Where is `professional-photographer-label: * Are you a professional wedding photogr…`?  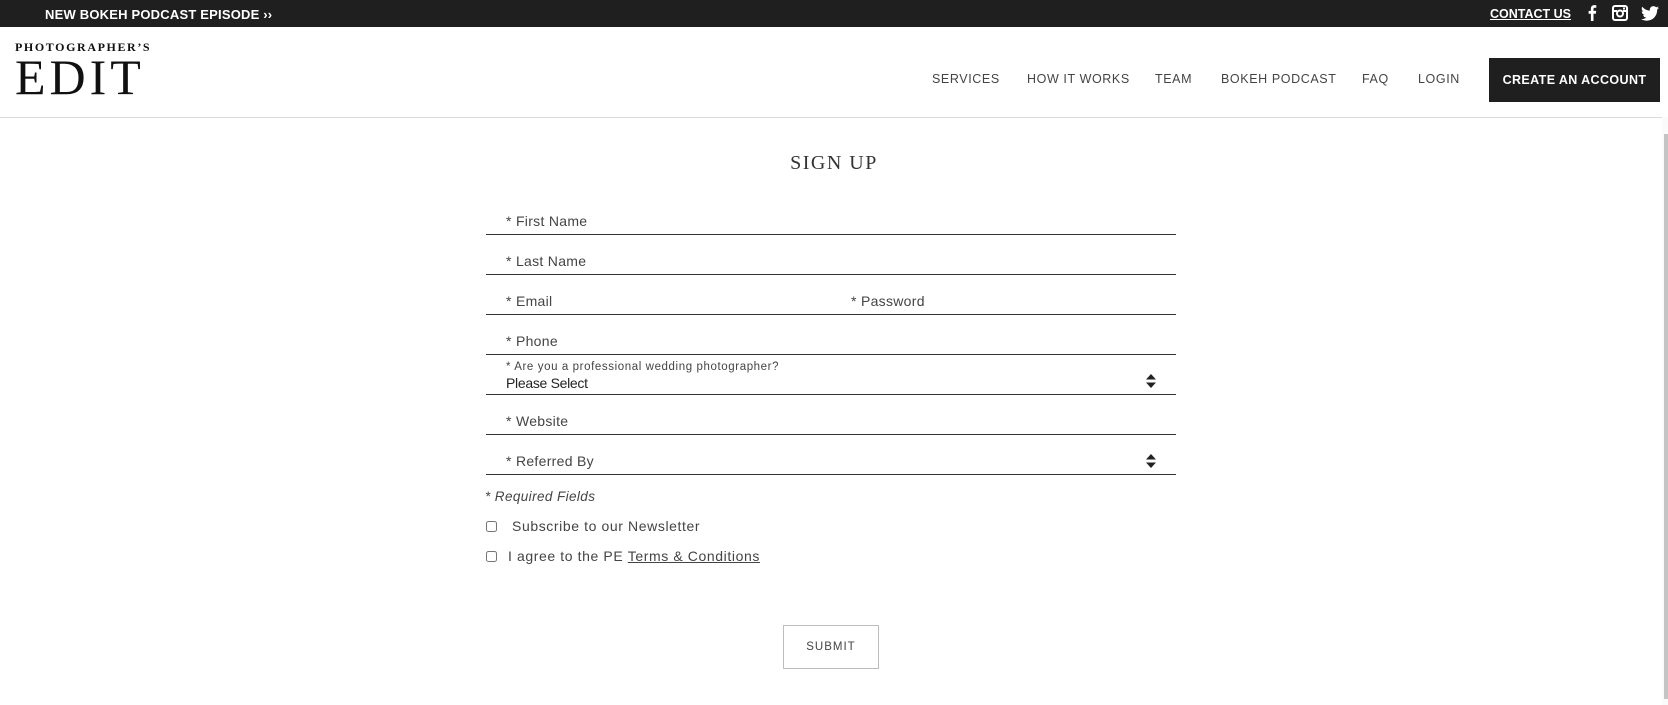 professional-photographer-label: * Are you a professional wedding photogr… is located at coordinates (643, 367).